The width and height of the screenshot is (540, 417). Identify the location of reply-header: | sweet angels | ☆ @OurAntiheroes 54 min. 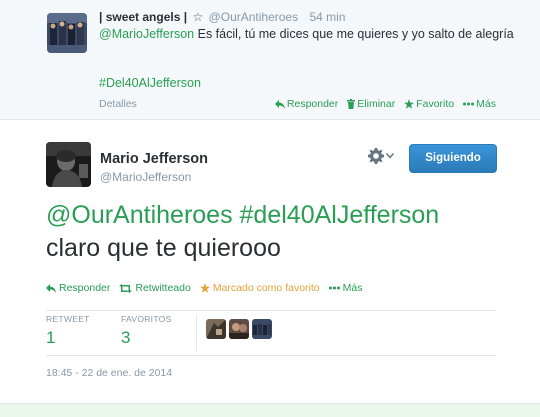
(222, 17).